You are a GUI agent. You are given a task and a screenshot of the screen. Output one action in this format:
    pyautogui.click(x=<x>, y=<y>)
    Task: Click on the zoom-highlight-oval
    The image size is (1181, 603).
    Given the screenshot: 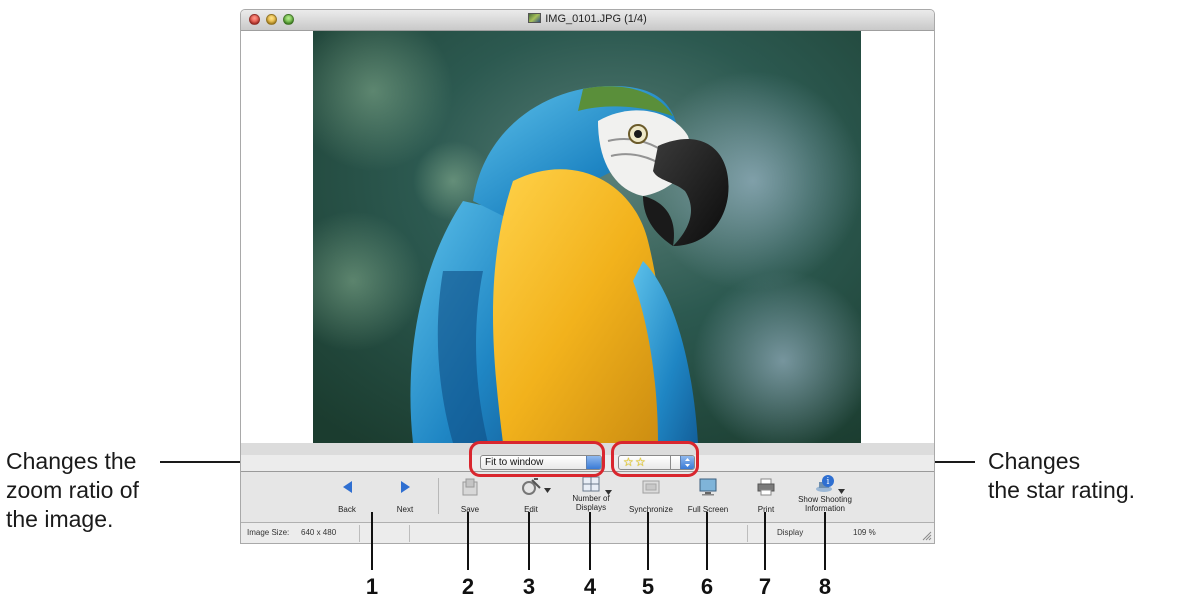 What is the action you would take?
    pyautogui.click(x=537, y=459)
    